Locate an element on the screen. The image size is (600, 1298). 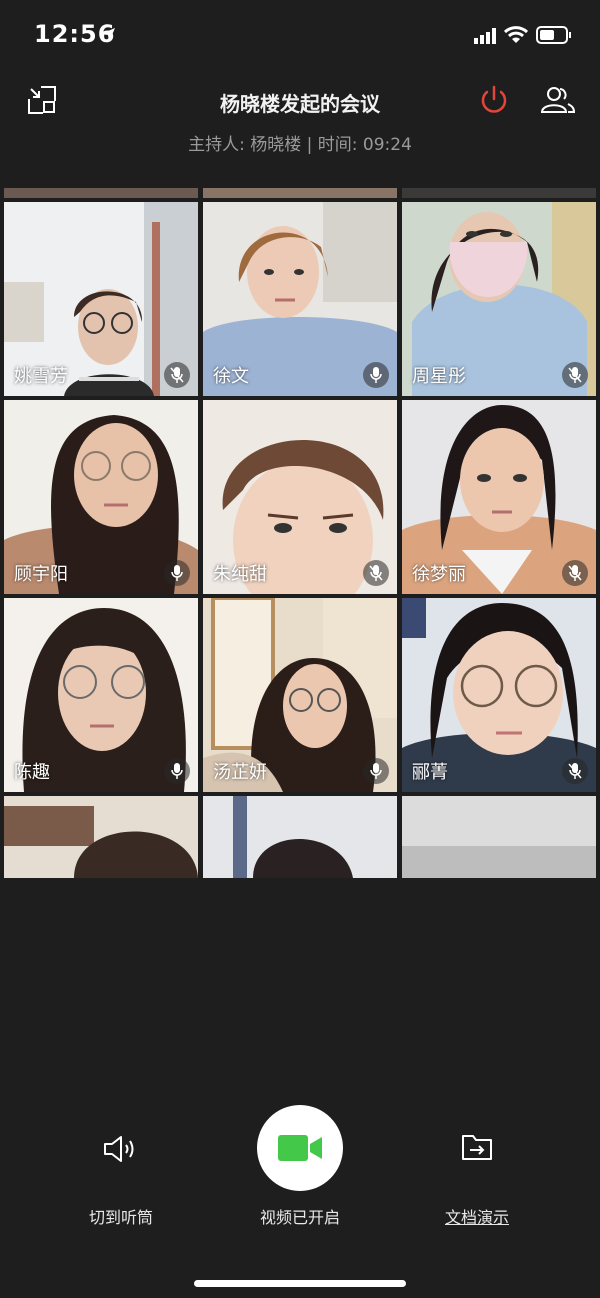
call-controls: 切到听筒 视频已开启 文档演示 is located at coordinates (300, 1170).